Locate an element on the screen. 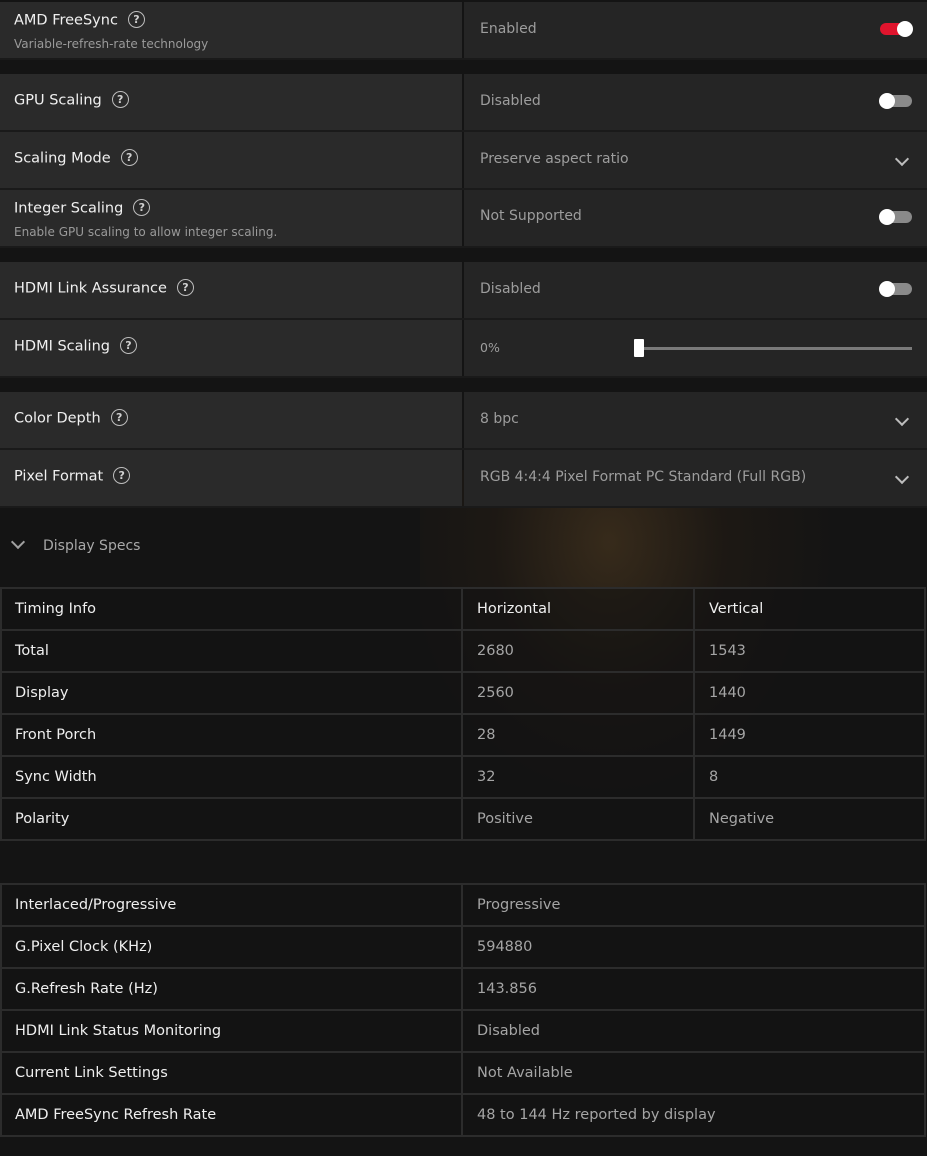  table-row: Interlaced/Progressive Progressive is located at coordinates (463, 905).